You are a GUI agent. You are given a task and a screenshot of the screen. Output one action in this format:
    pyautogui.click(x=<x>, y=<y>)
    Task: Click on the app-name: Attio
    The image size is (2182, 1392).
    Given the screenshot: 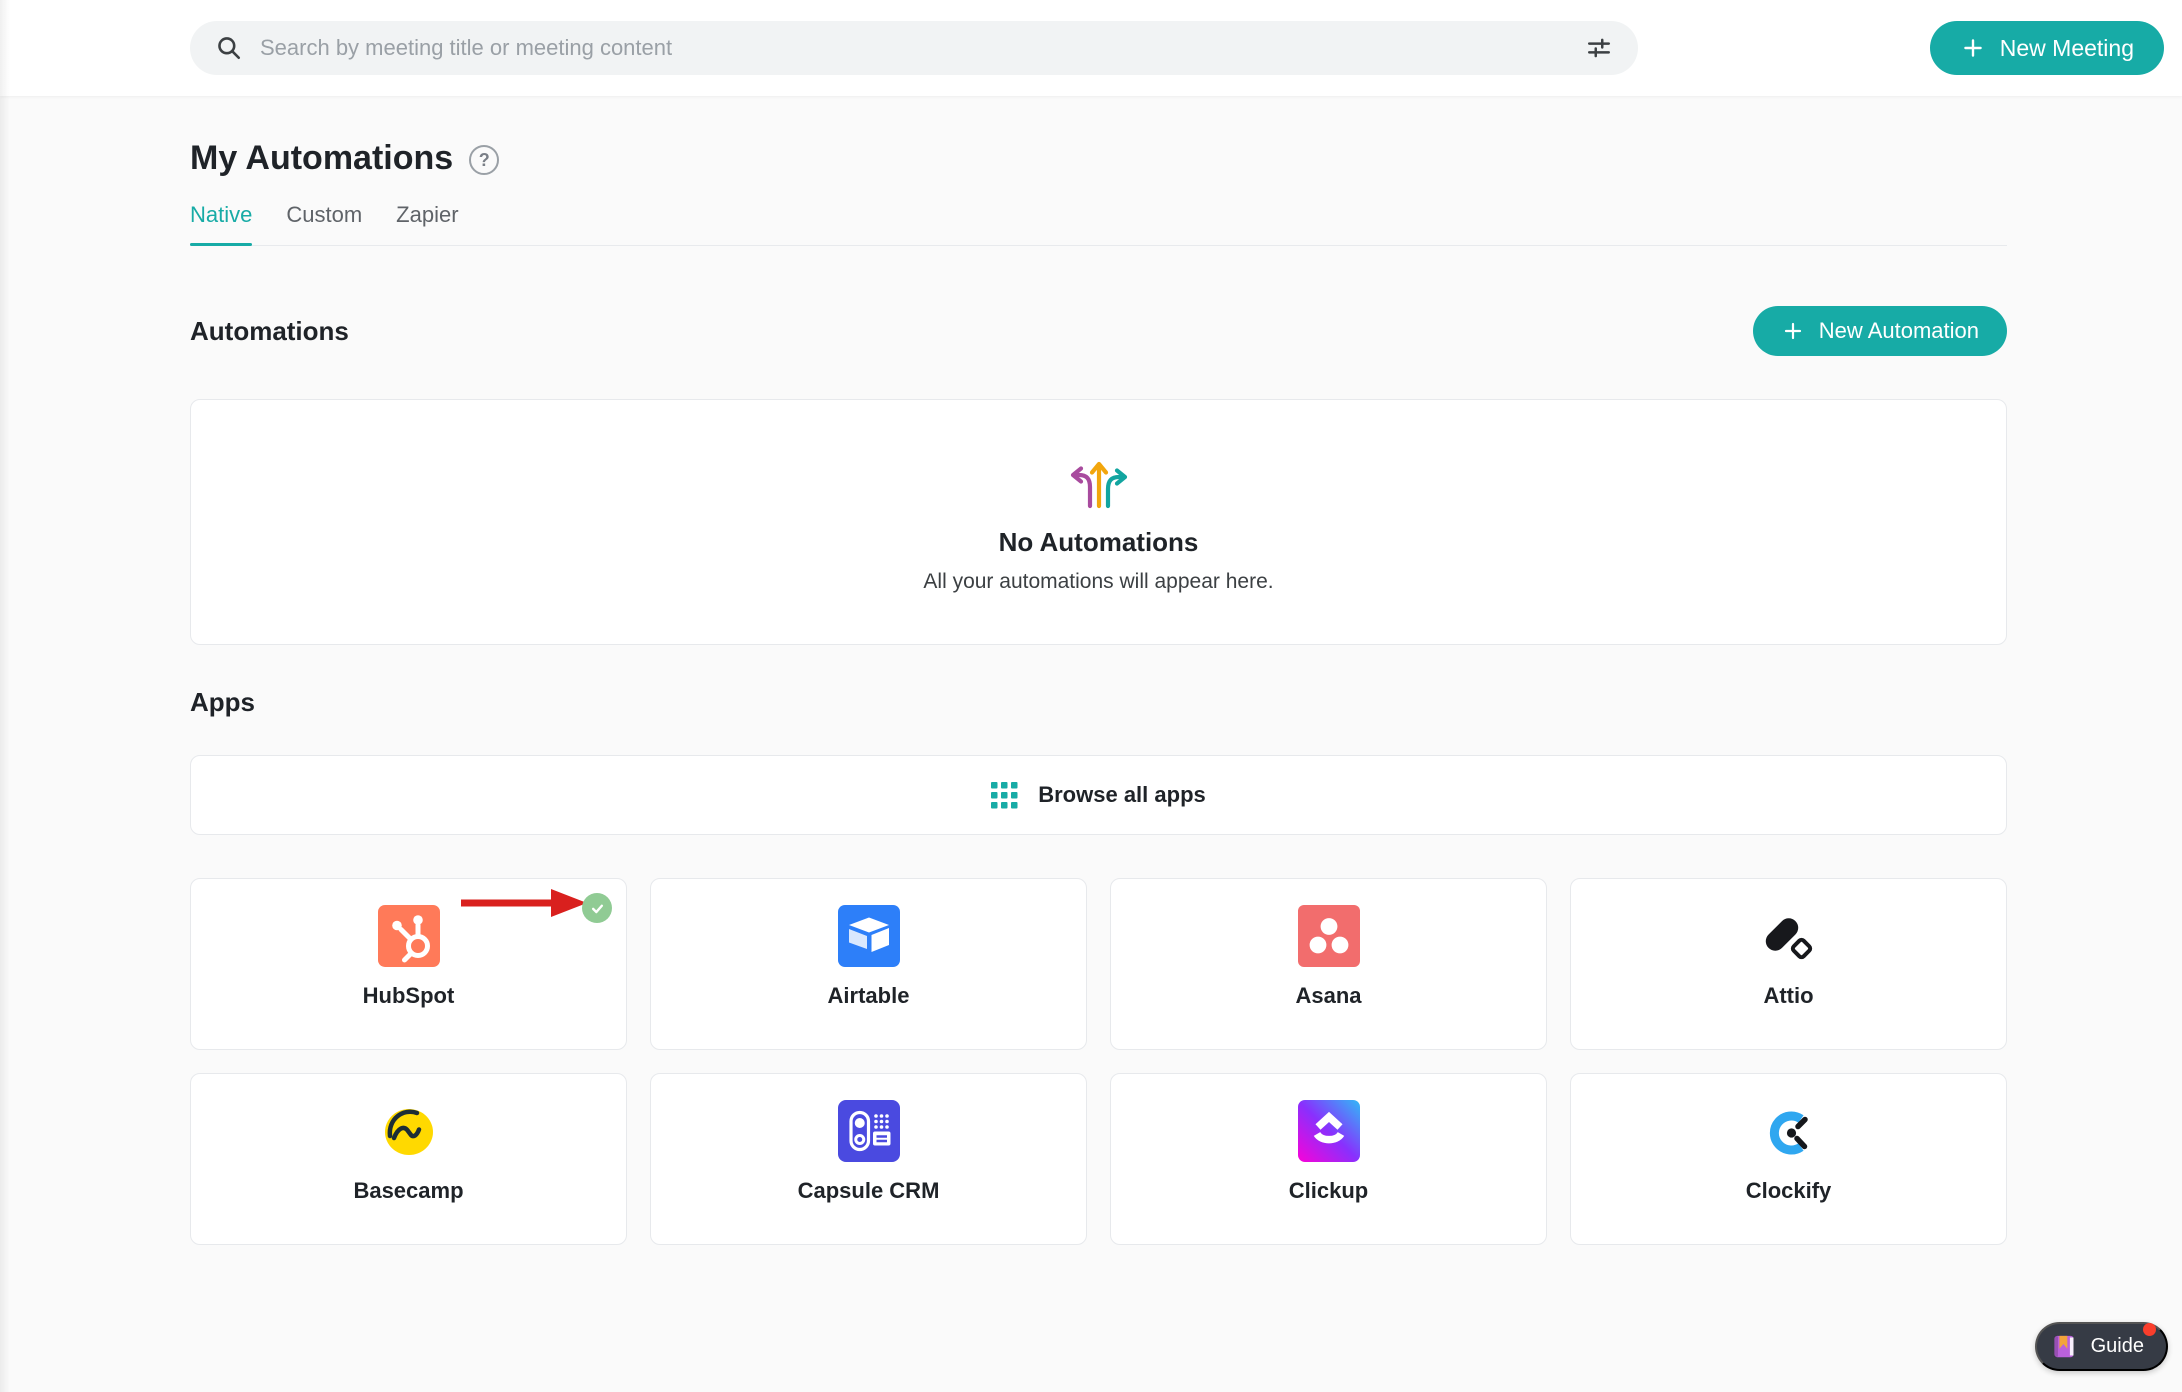 What is the action you would take?
    pyautogui.click(x=1788, y=995)
    